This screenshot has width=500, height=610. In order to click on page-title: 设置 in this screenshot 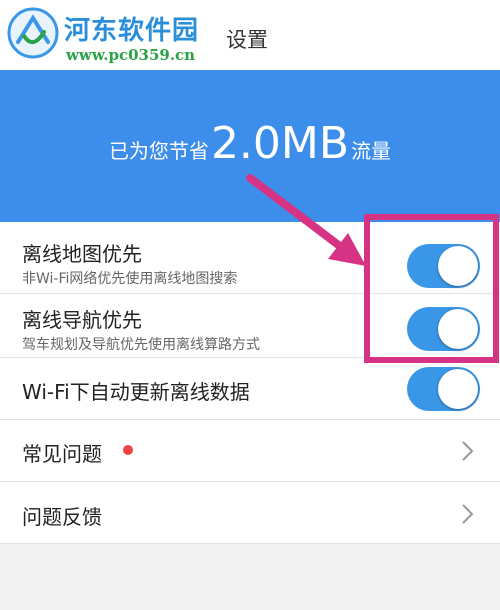, I will do `click(247, 40)`.